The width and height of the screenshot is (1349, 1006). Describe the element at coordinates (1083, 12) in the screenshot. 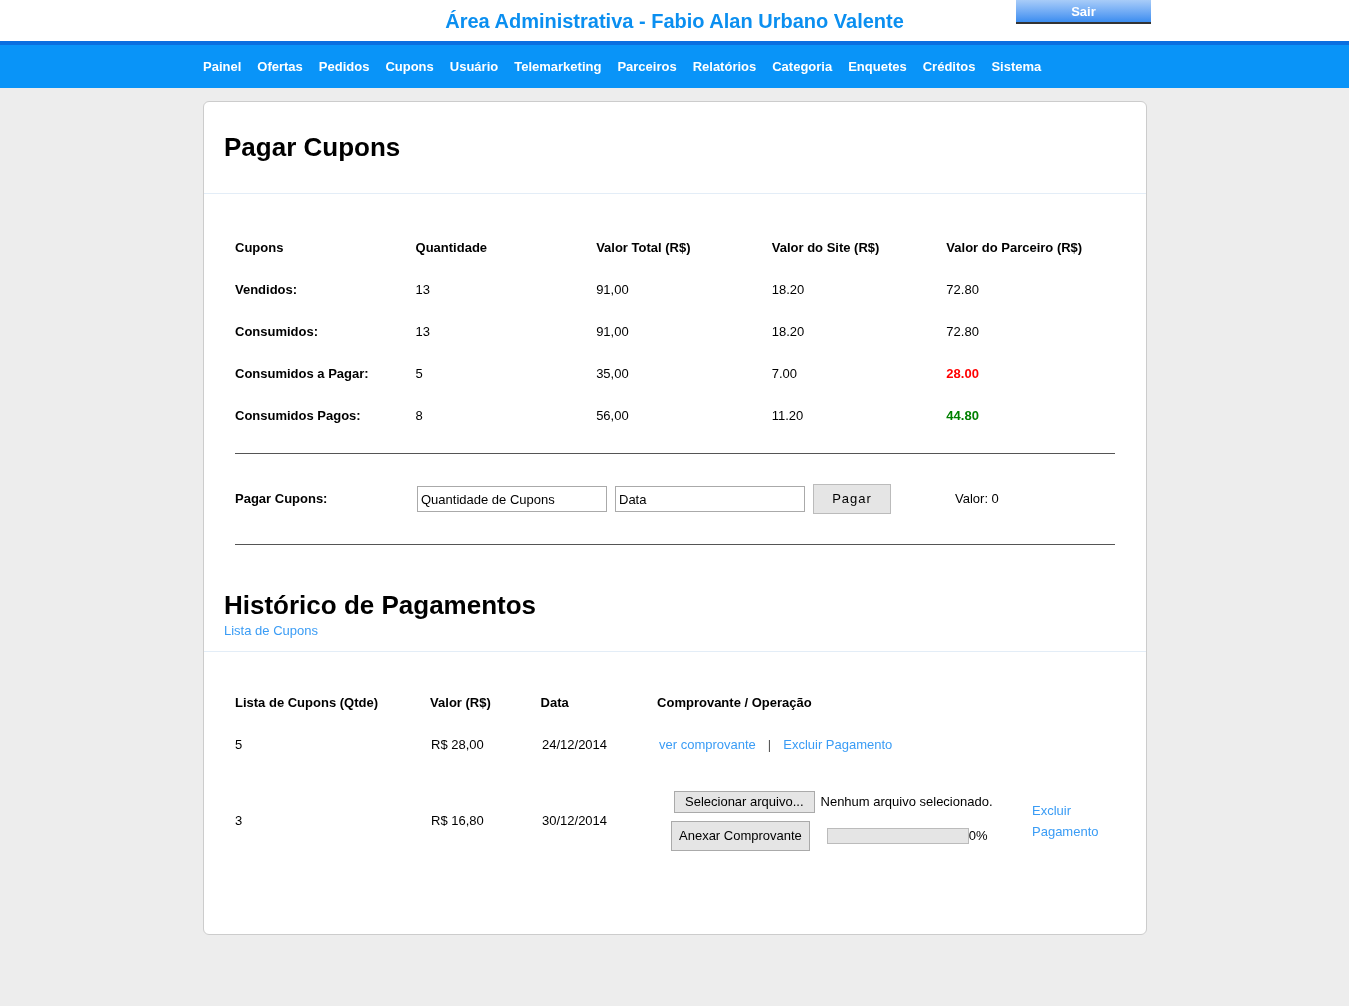

I see `logout-button: Sair` at that location.